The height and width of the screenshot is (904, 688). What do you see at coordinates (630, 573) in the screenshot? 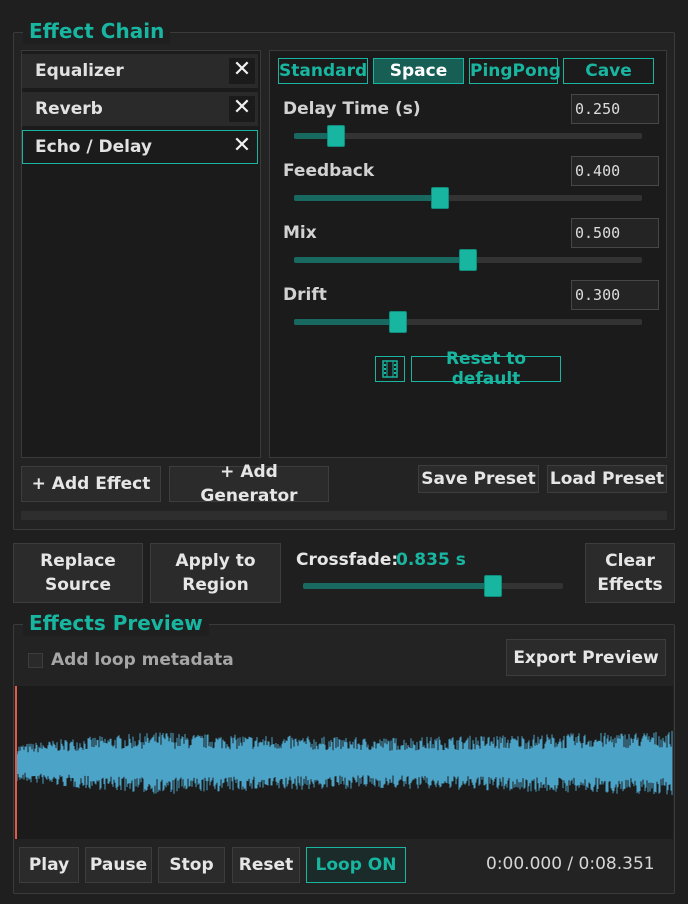
I see `clear-effects-button: Clear Effects` at bounding box center [630, 573].